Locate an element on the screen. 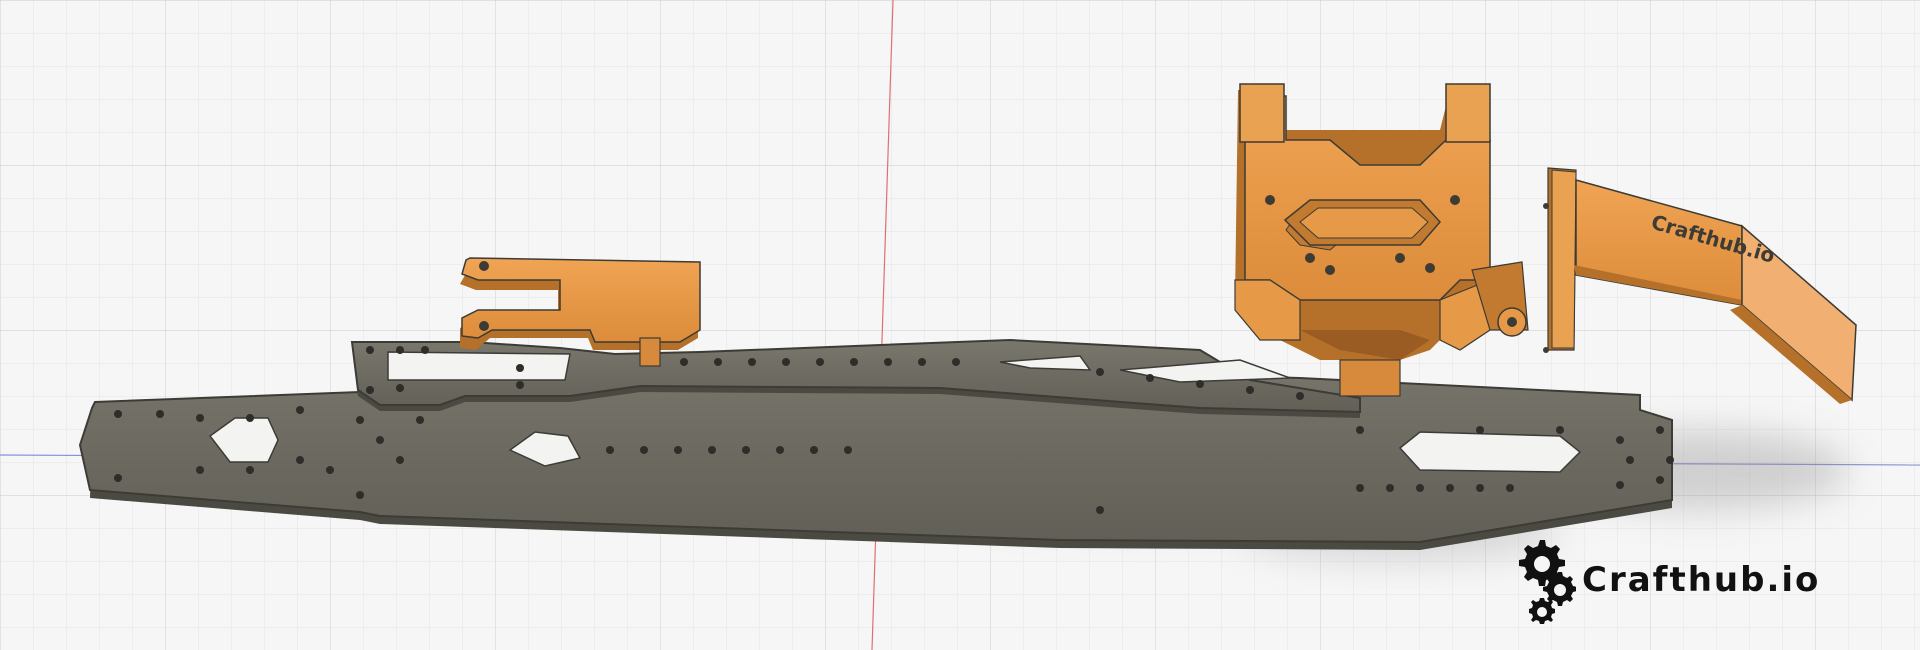 The height and width of the screenshot is (650, 1920). logo-text: Crafthub.io is located at coordinates (1701, 580).